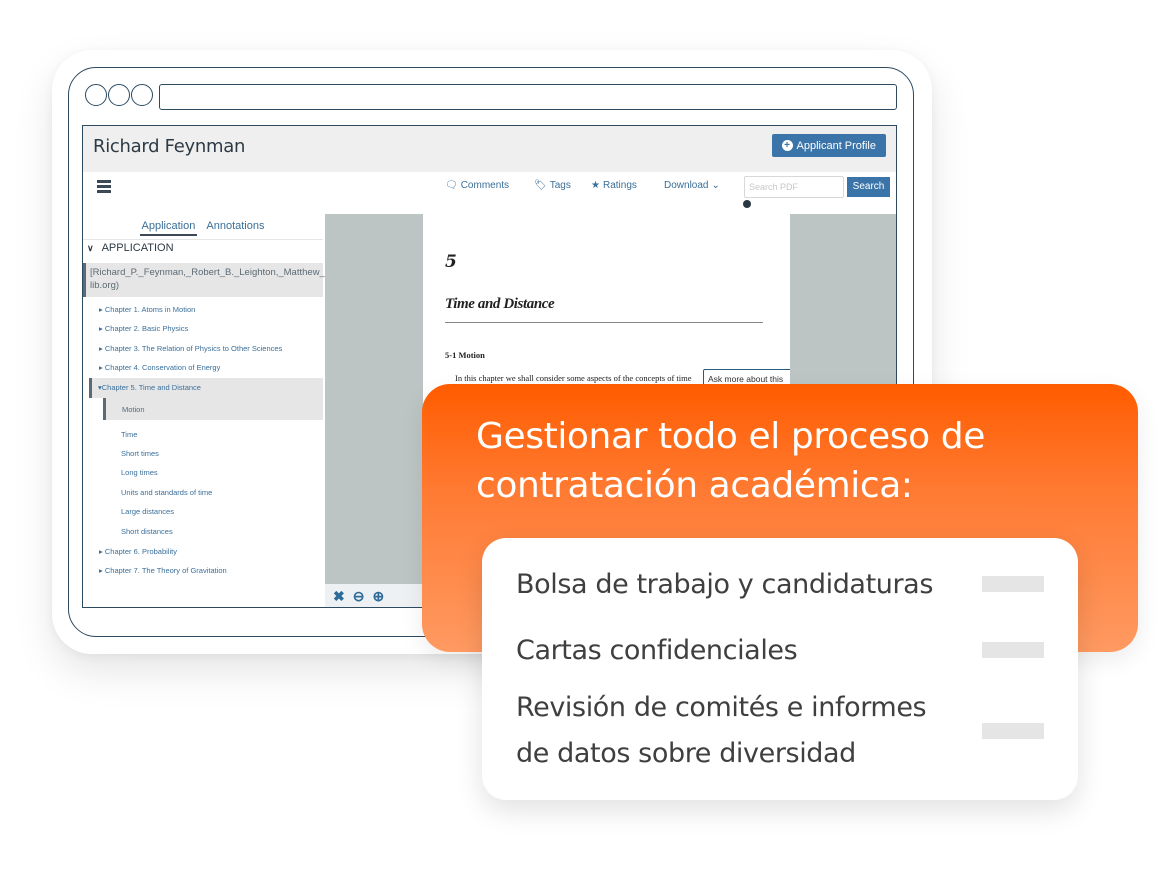 The height and width of the screenshot is (870, 1160). I want to click on viewer-margin, so click(374, 399).